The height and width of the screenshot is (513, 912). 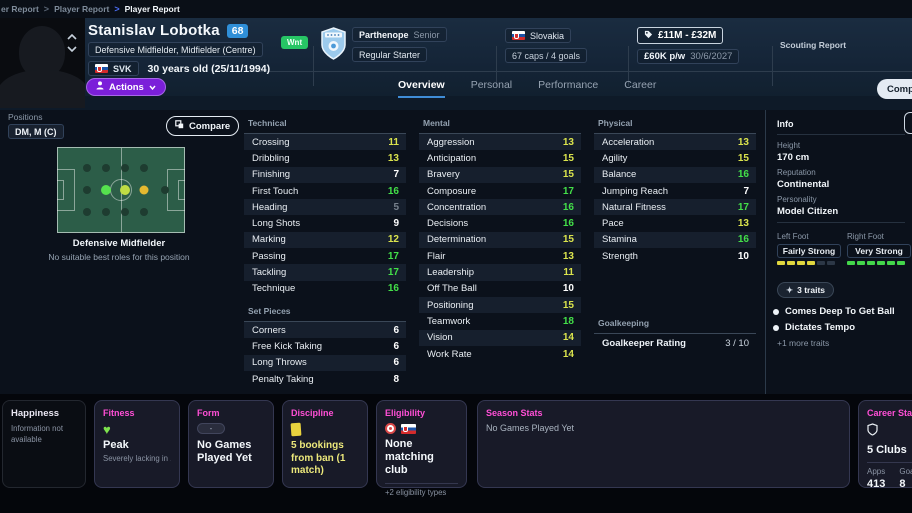 I want to click on scouting-report-label: Scouting Report, so click(x=813, y=45).